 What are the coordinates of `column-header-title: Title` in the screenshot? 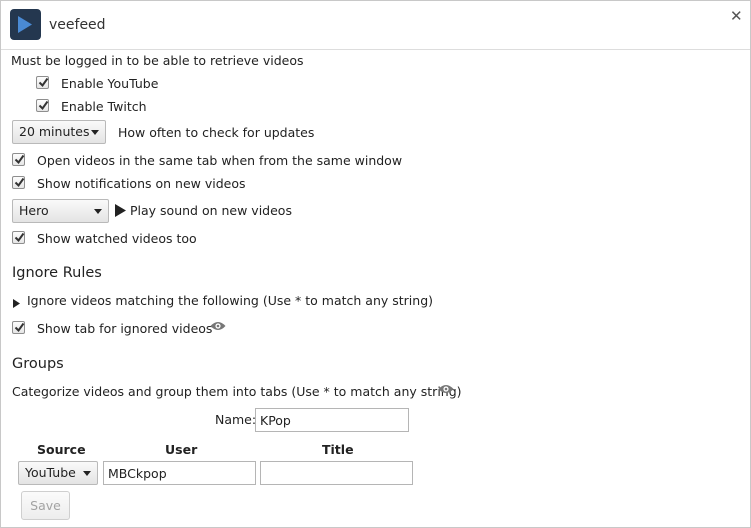 It's located at (338, 449).